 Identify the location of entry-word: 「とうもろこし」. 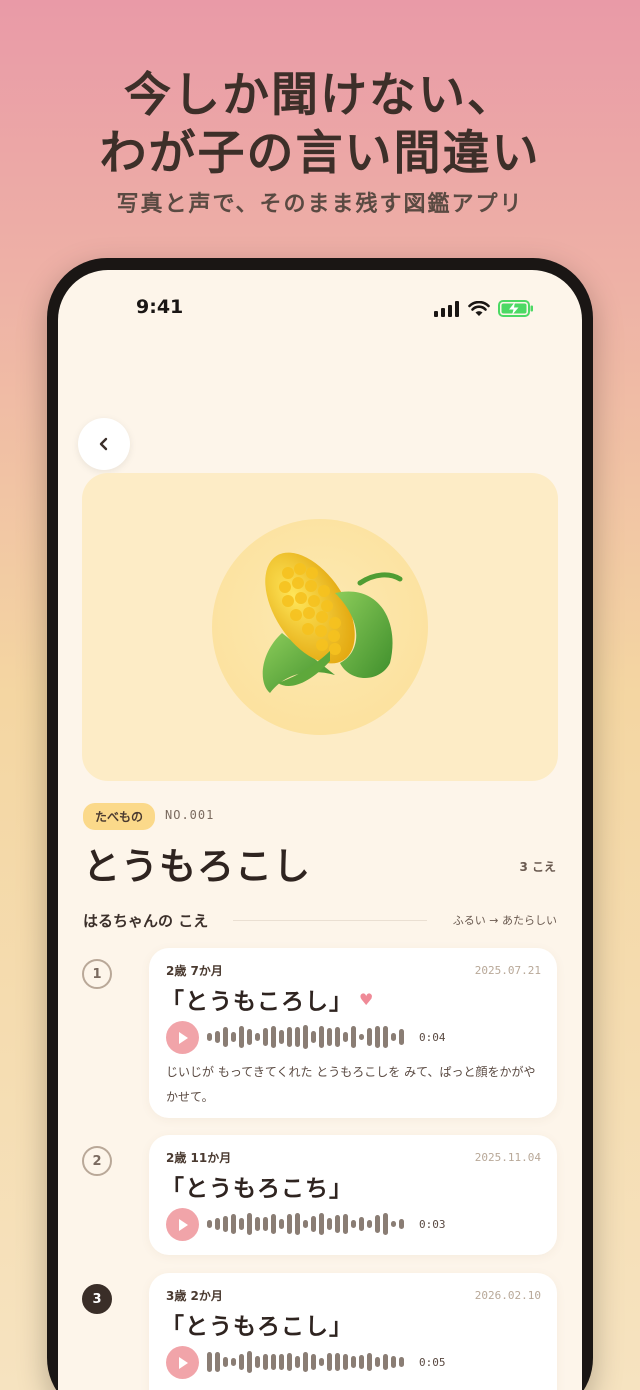
(257, 1327).